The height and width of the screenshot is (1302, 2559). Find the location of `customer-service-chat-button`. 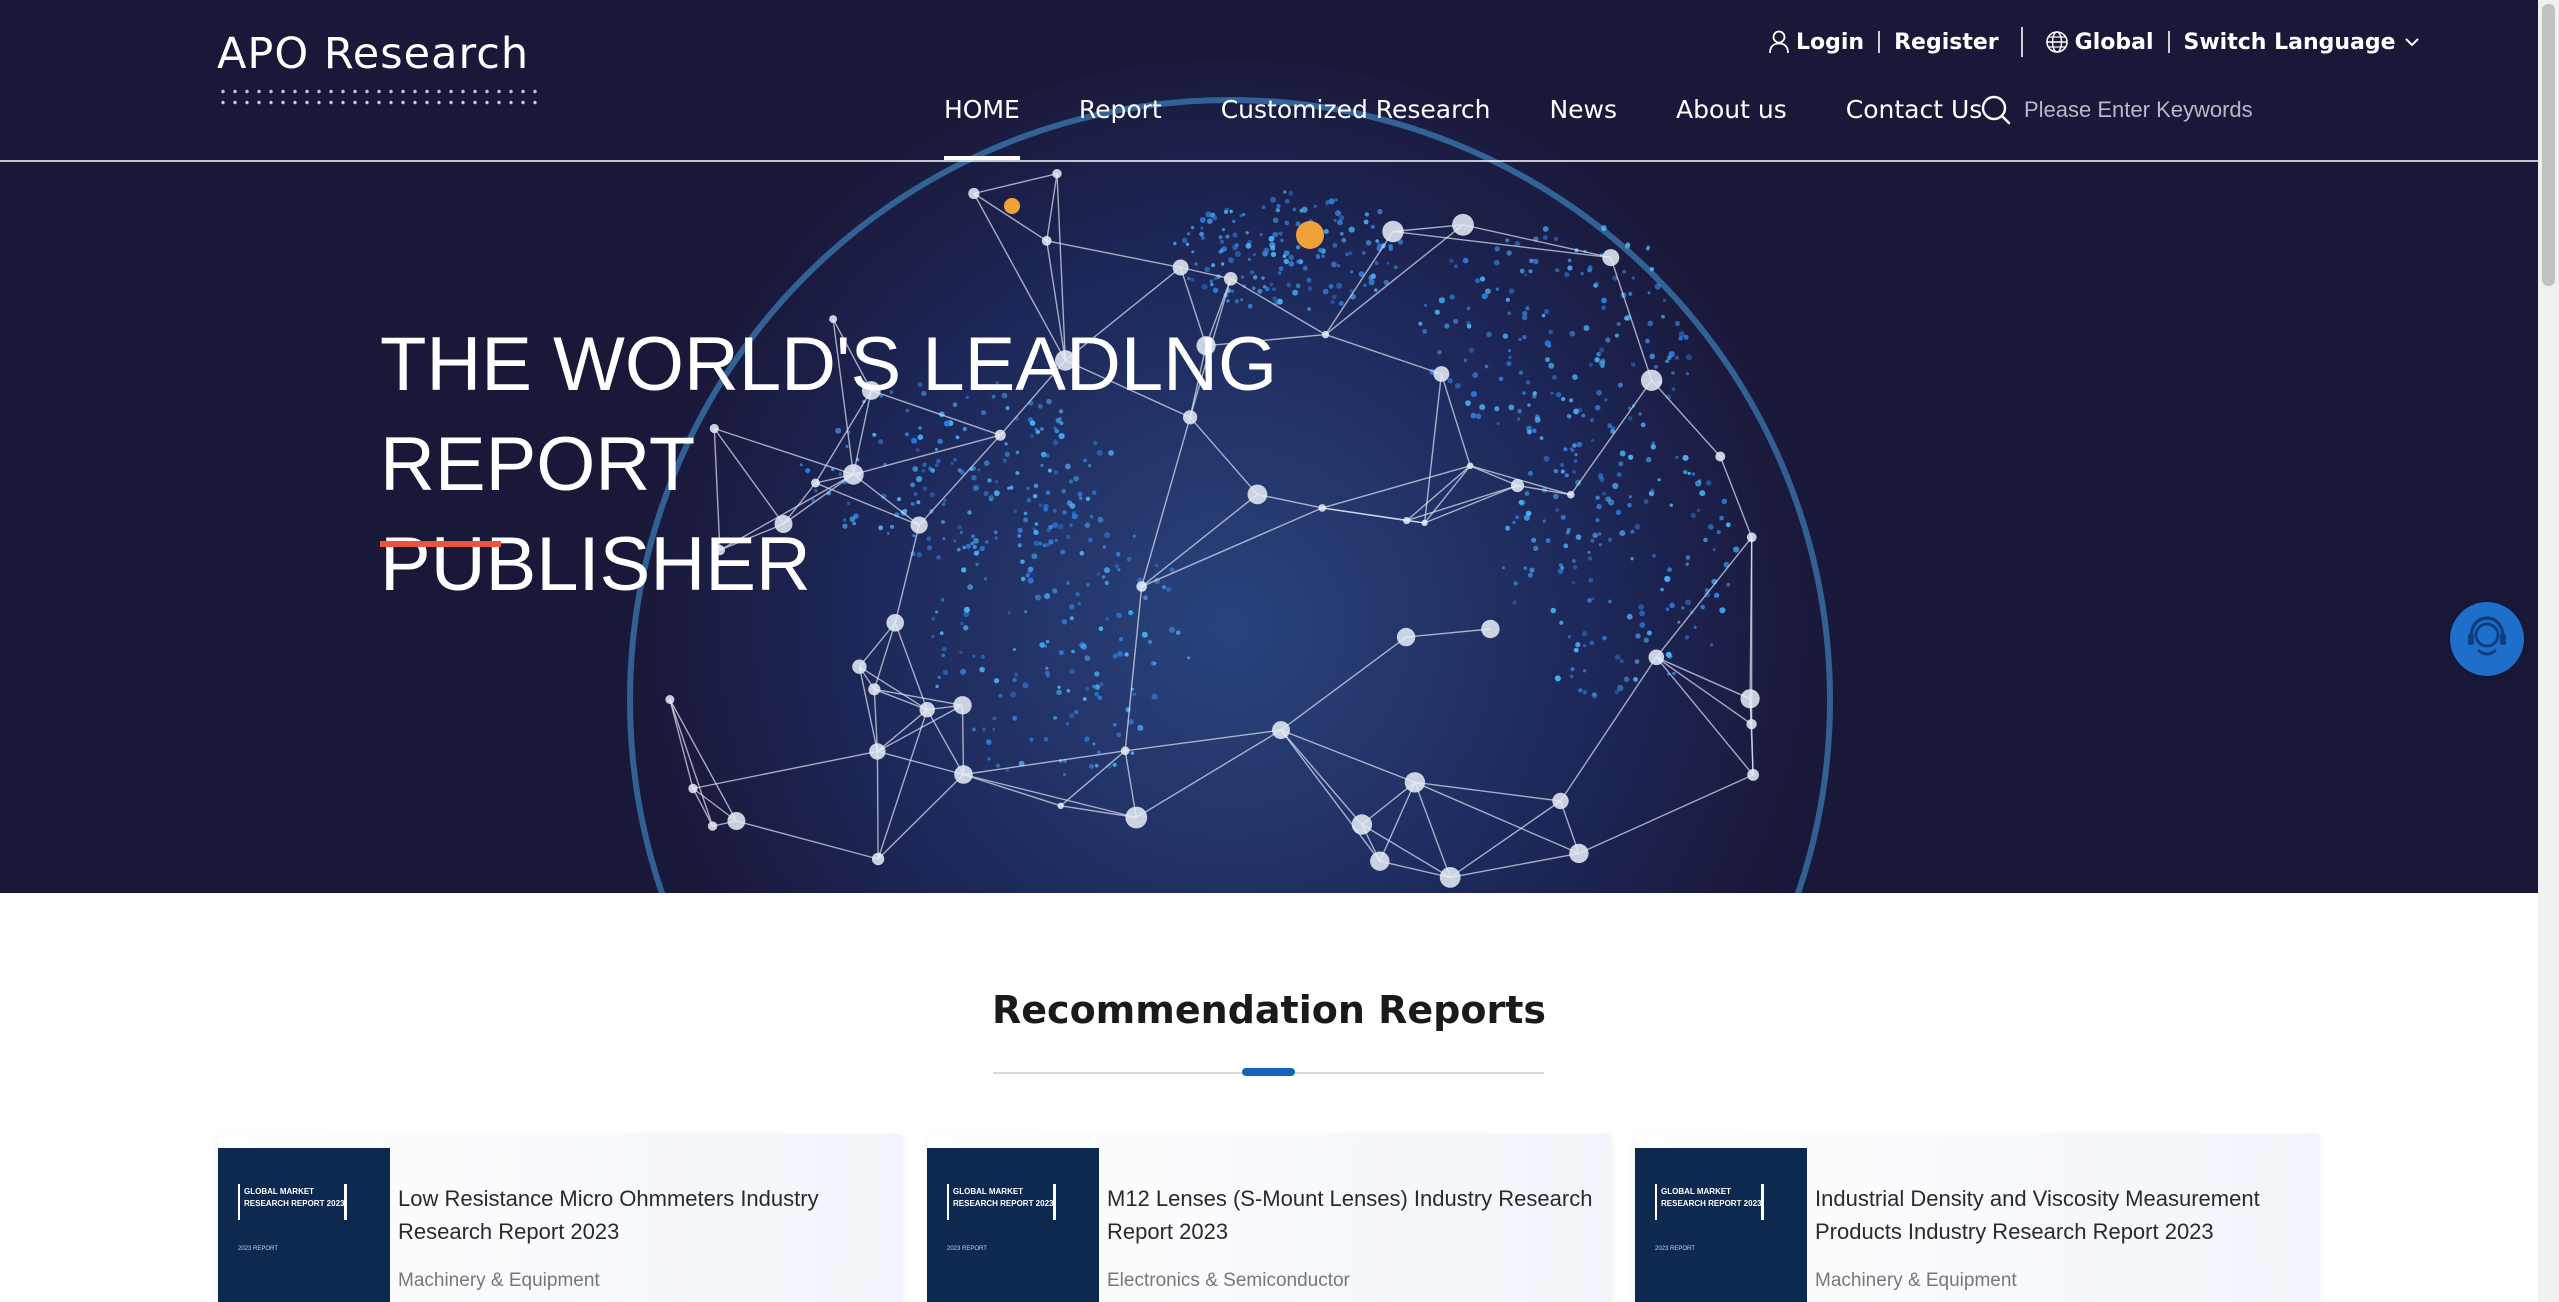

customer-service-chat-button is located at coordinates (2487, 639).